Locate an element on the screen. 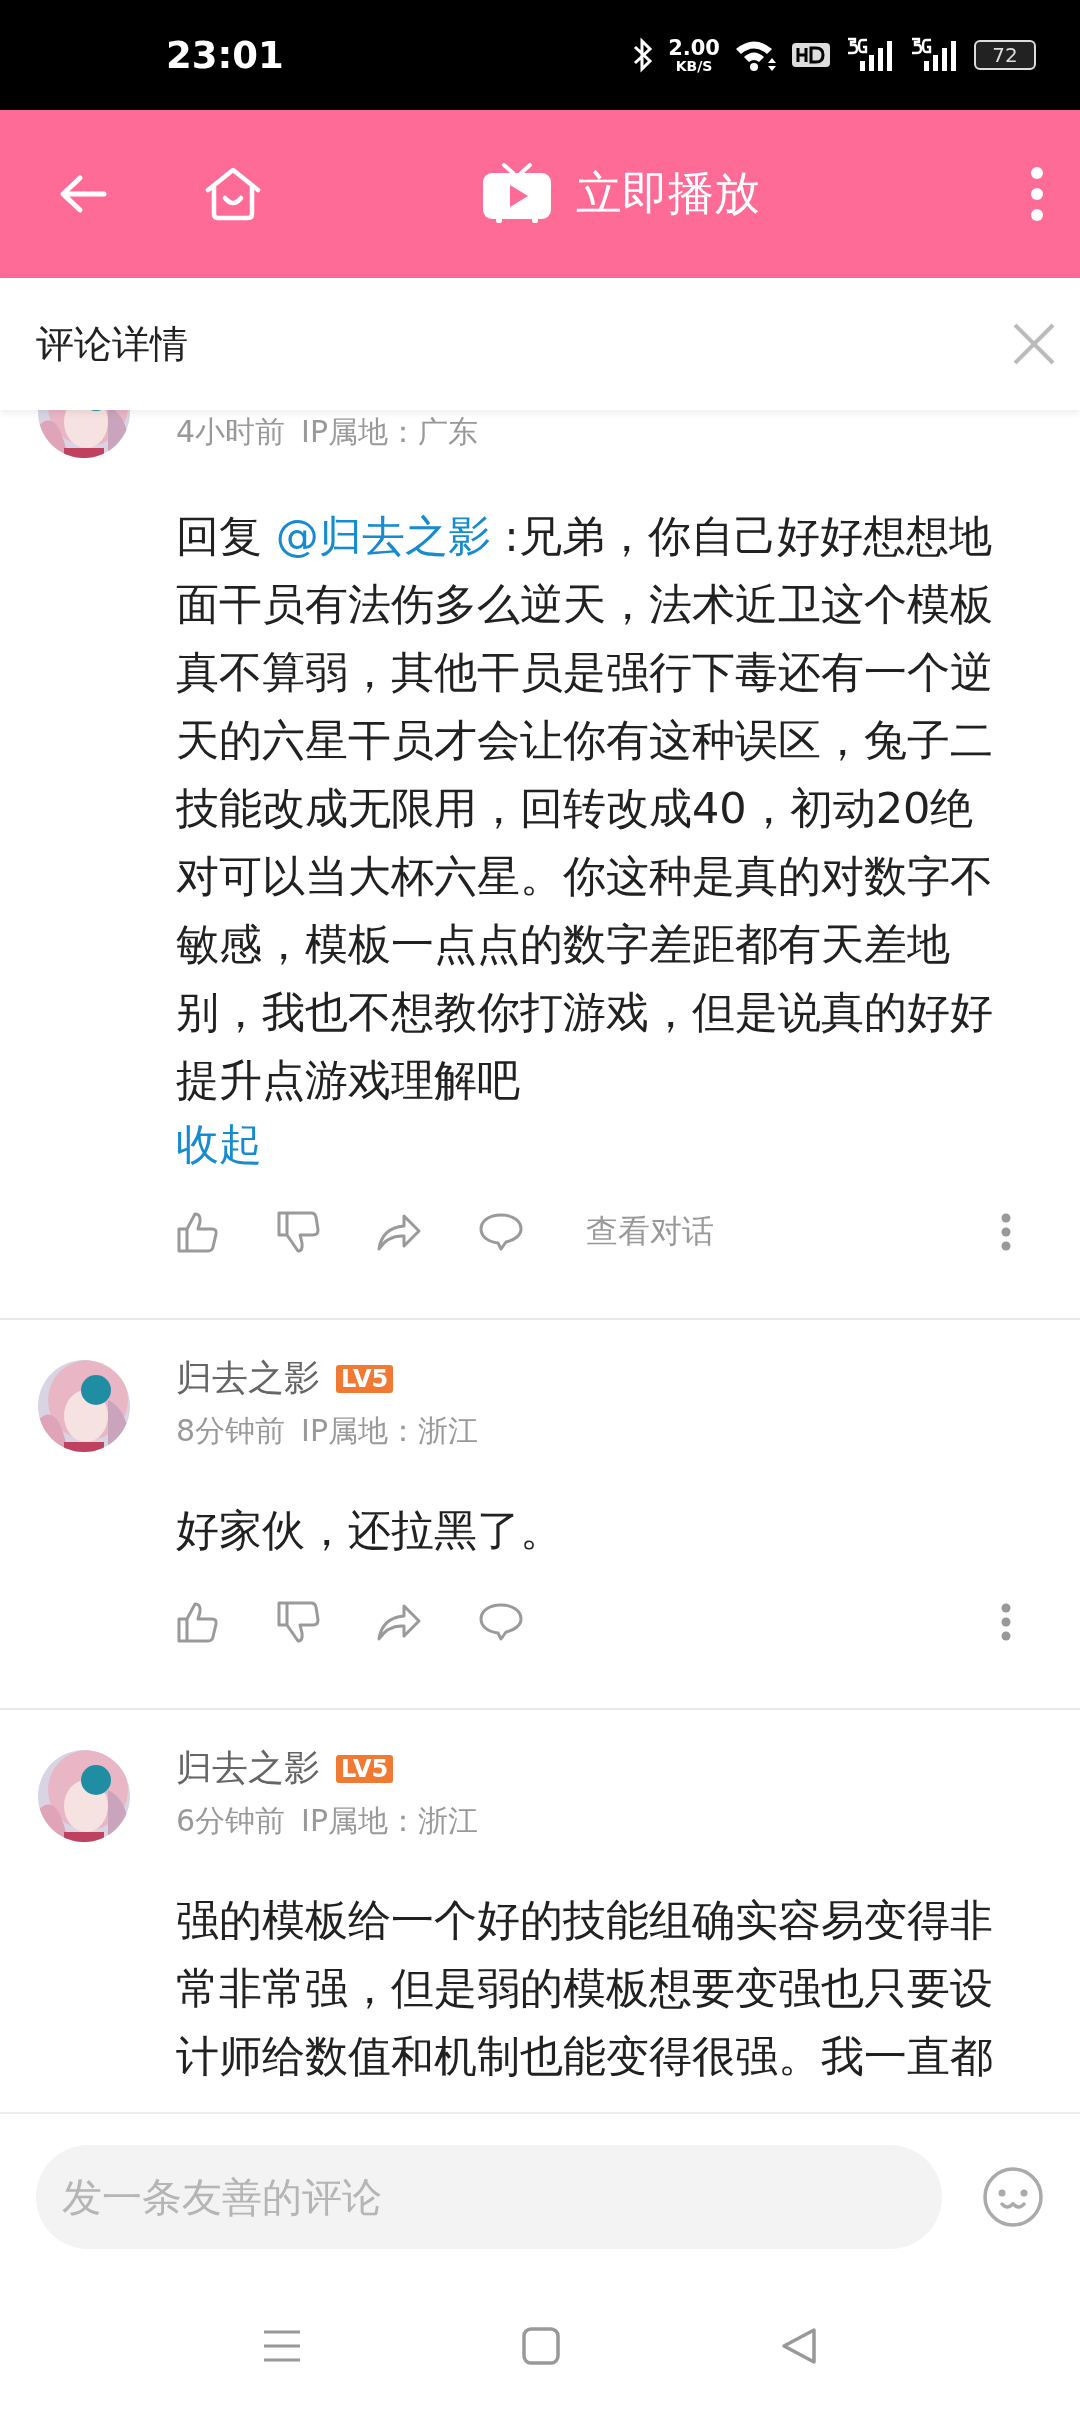 This screenshot has width=1080, height=2412. comment-input: 发一条友善的评论 is located at coordinates (489, 2197).